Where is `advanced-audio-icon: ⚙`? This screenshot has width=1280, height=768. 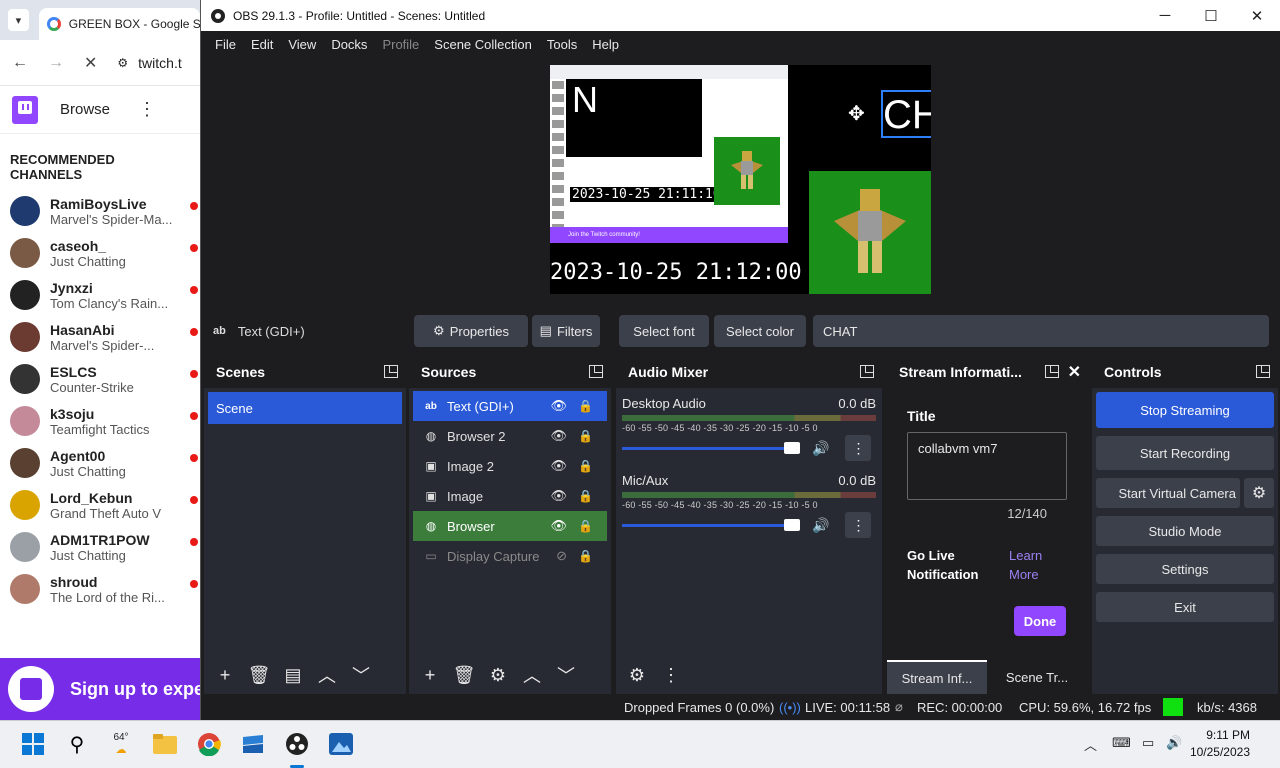 advanced-audio-icon: ⚙ is located at coordinates (637, 675).